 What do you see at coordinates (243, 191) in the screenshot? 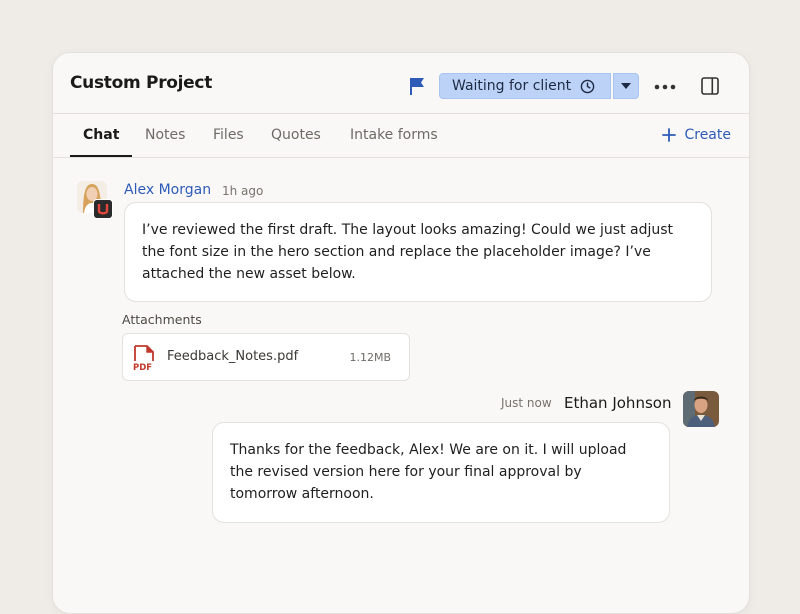
I see `message-time: 1h ago` at bounding box center [243, 191].